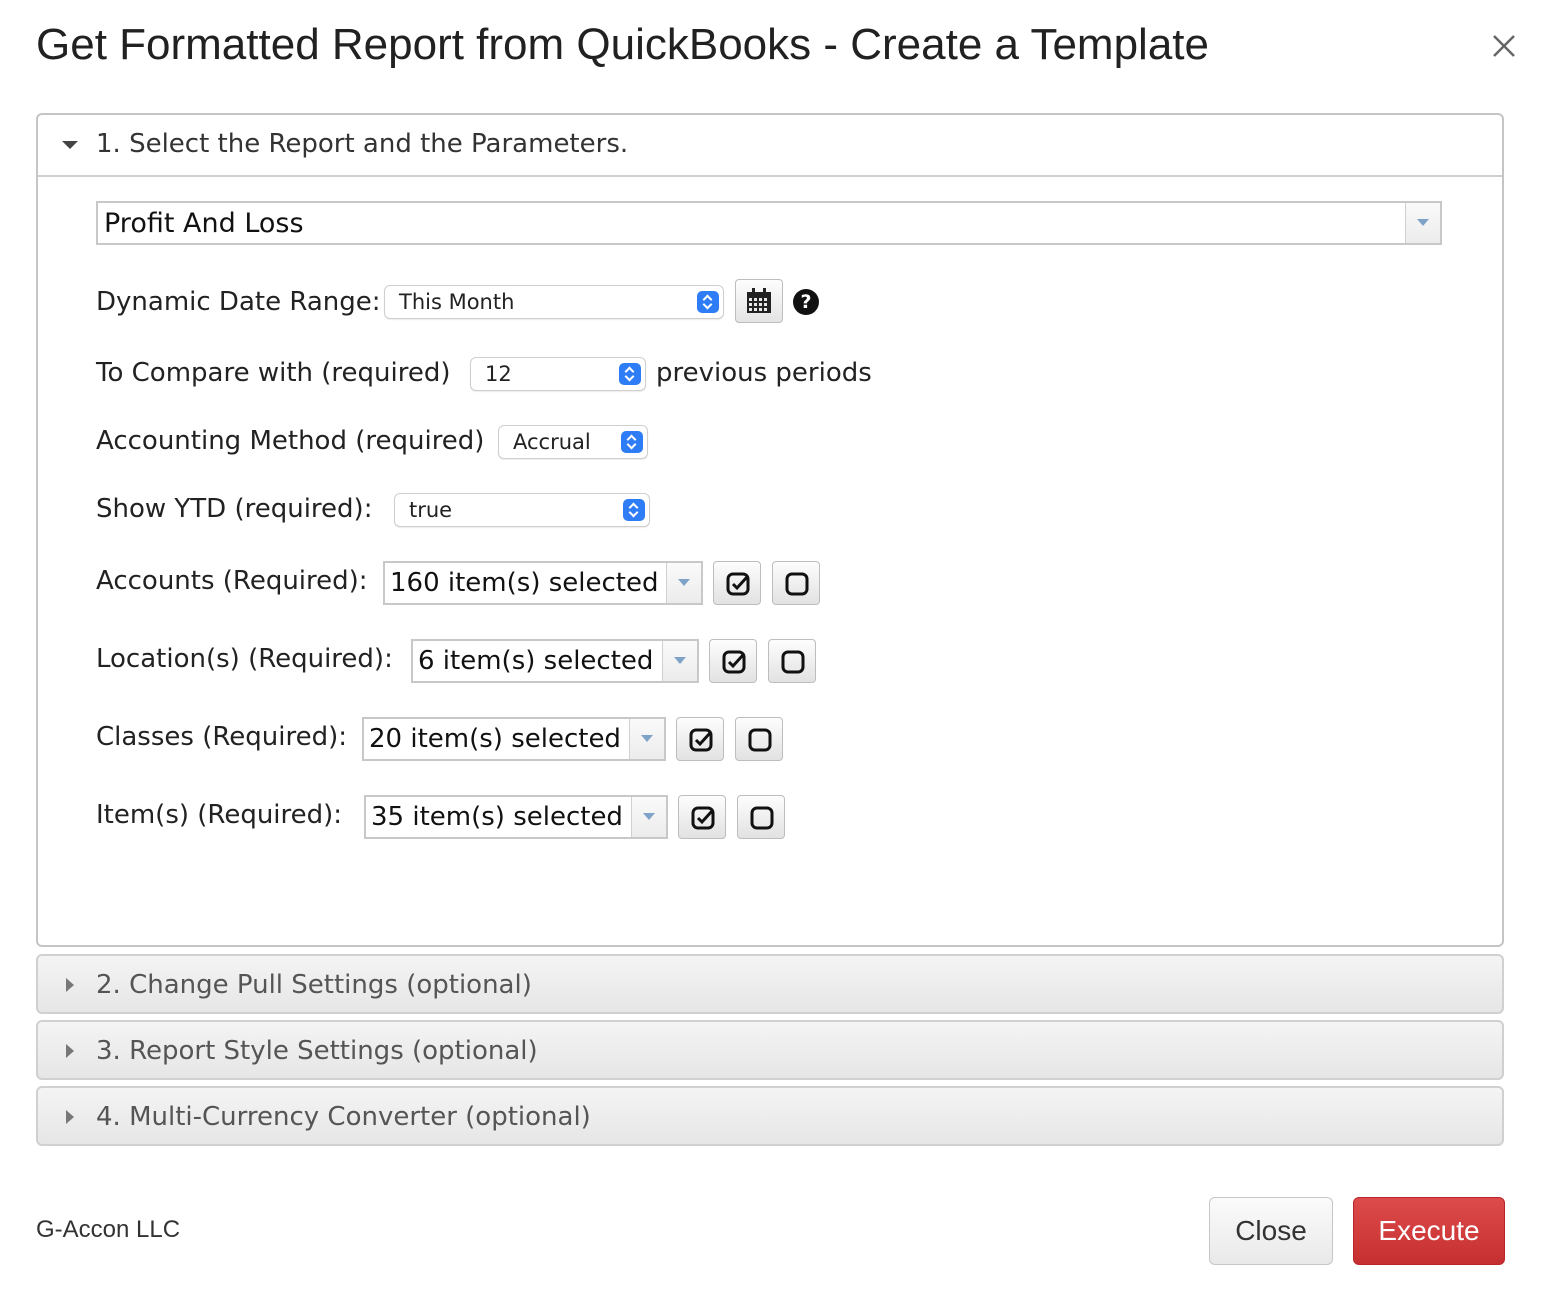 This screenshot has width=1568, height=1306. Describe the element at coordinates (362, 144) in the screenshot. I see `section-title-1: 1. Select the Report and the Parameters.` at that location.